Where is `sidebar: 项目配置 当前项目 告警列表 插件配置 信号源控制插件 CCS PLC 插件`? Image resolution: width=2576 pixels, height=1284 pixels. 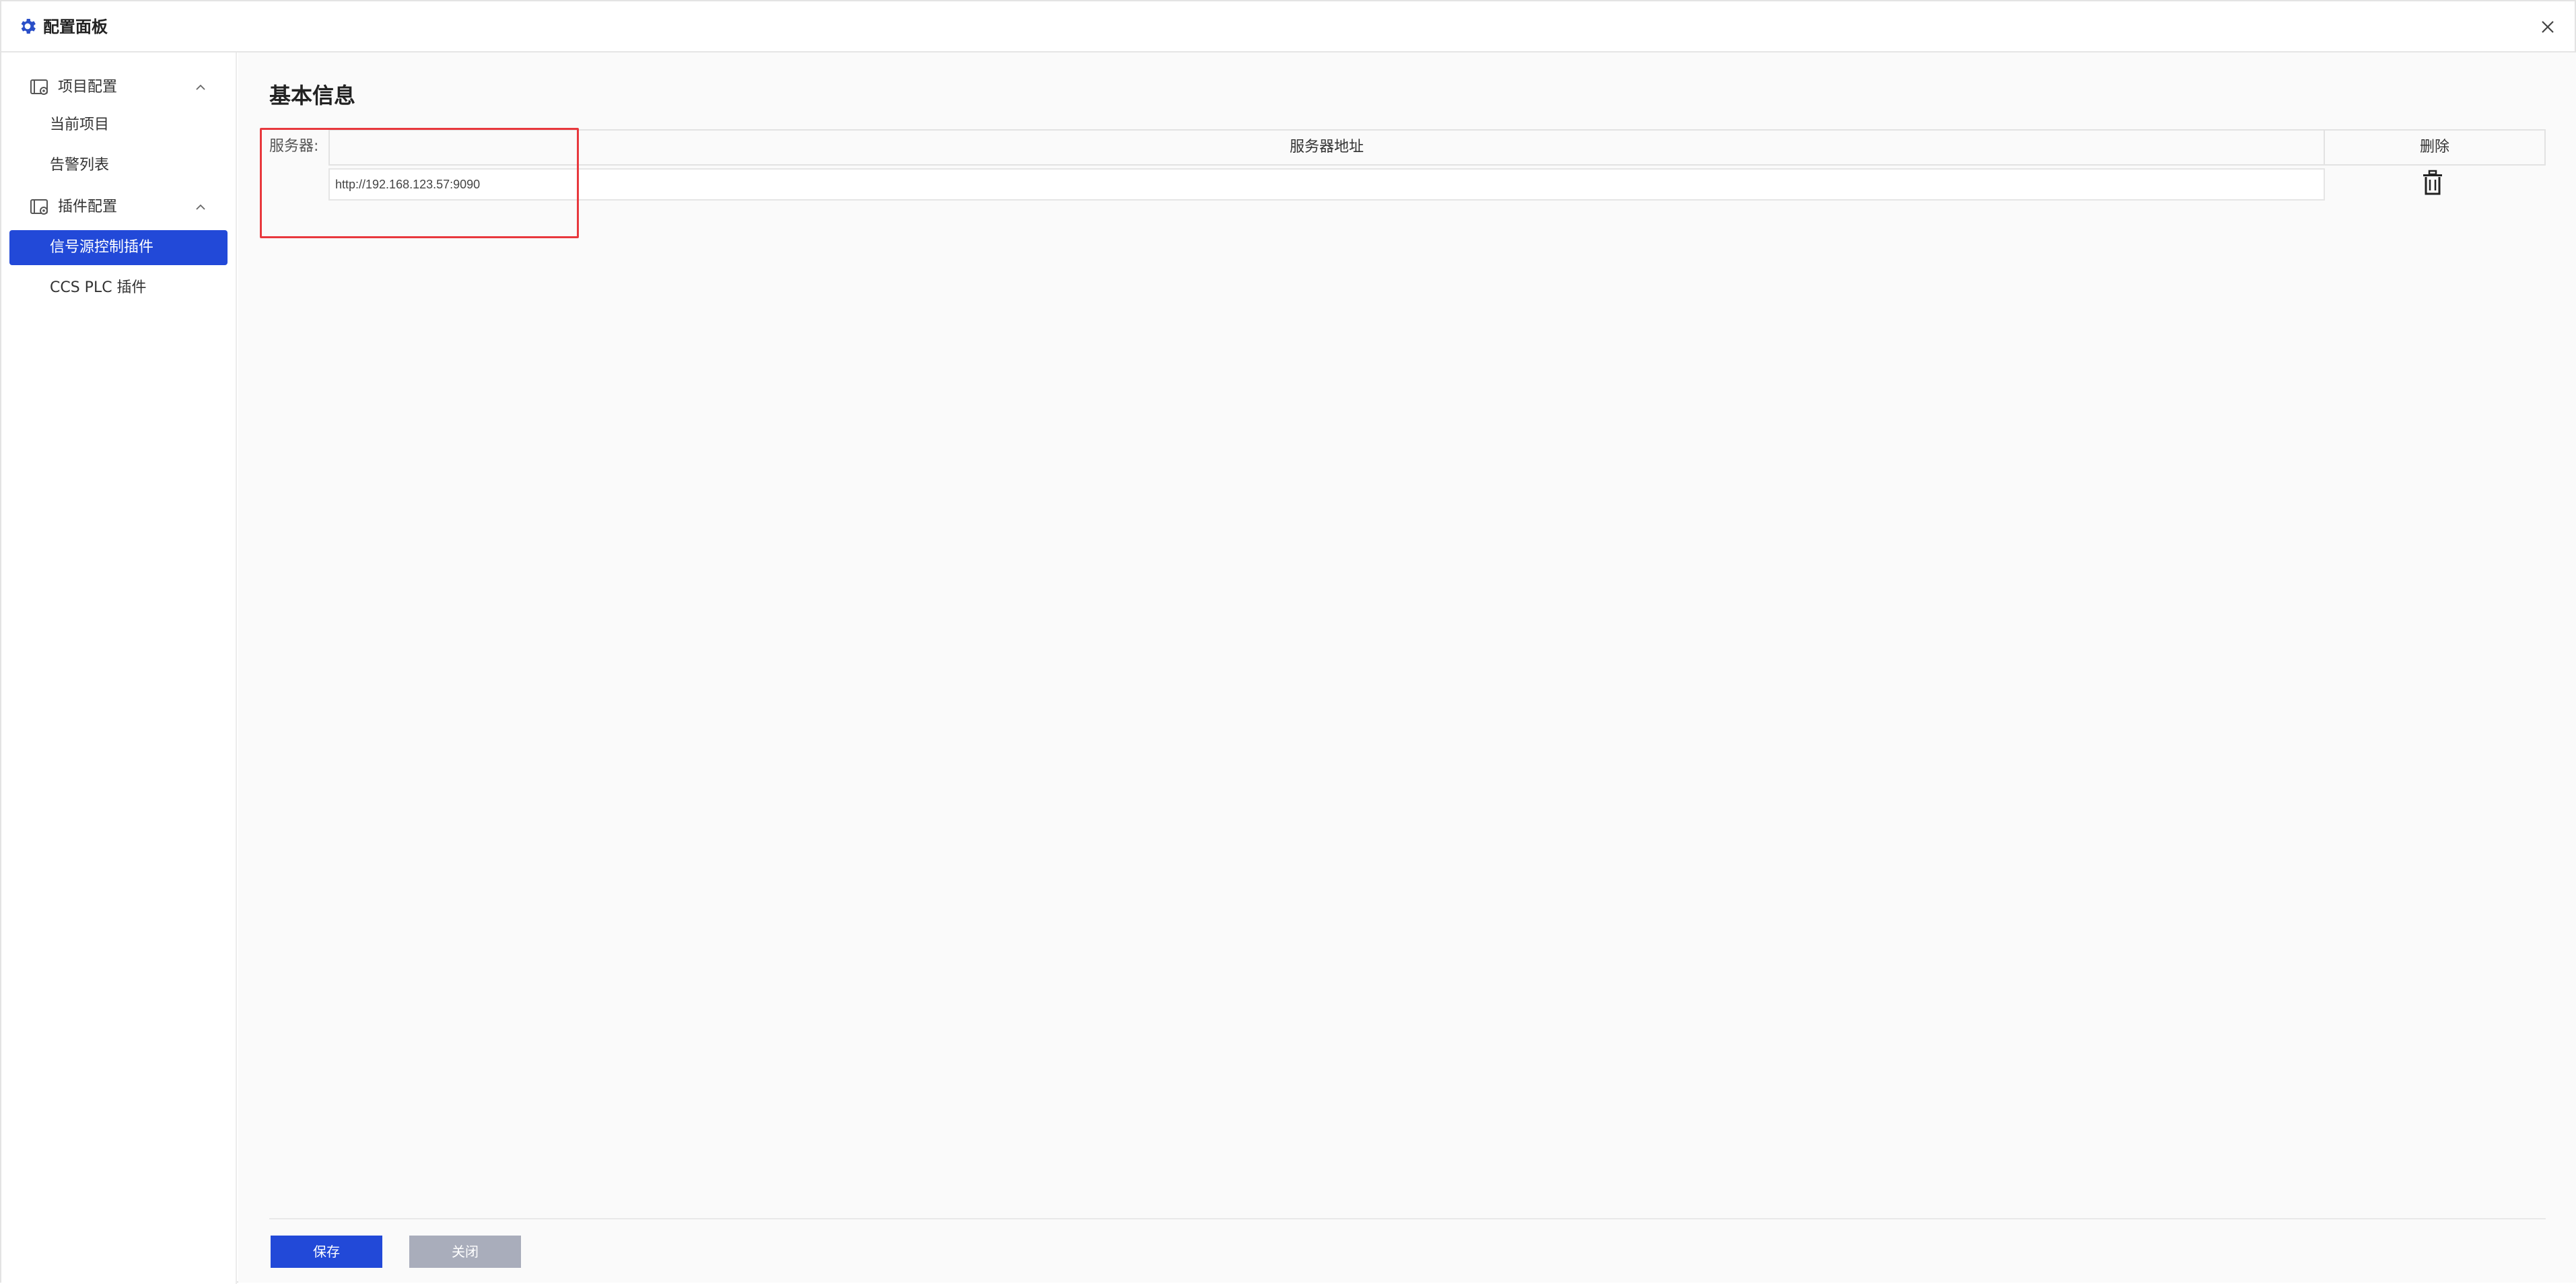 sidebar: 项目配置 当前项目 告警列表 插件配置 信号源控制插件 CCS PLC 插件 is located at coordinates (119, 668).